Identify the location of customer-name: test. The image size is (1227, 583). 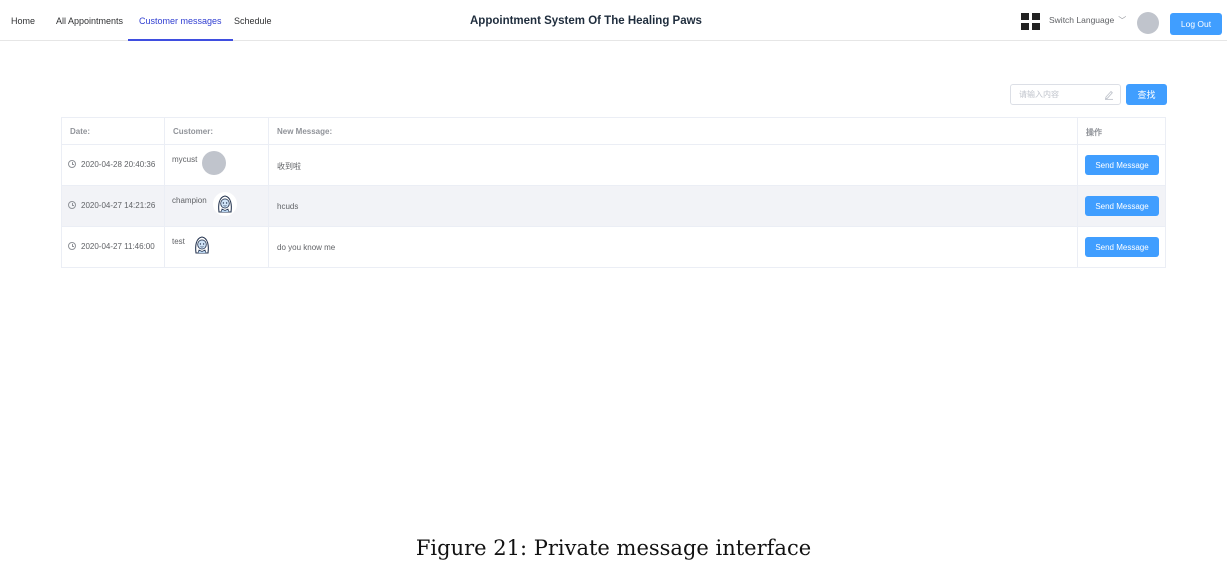
(178, 241).